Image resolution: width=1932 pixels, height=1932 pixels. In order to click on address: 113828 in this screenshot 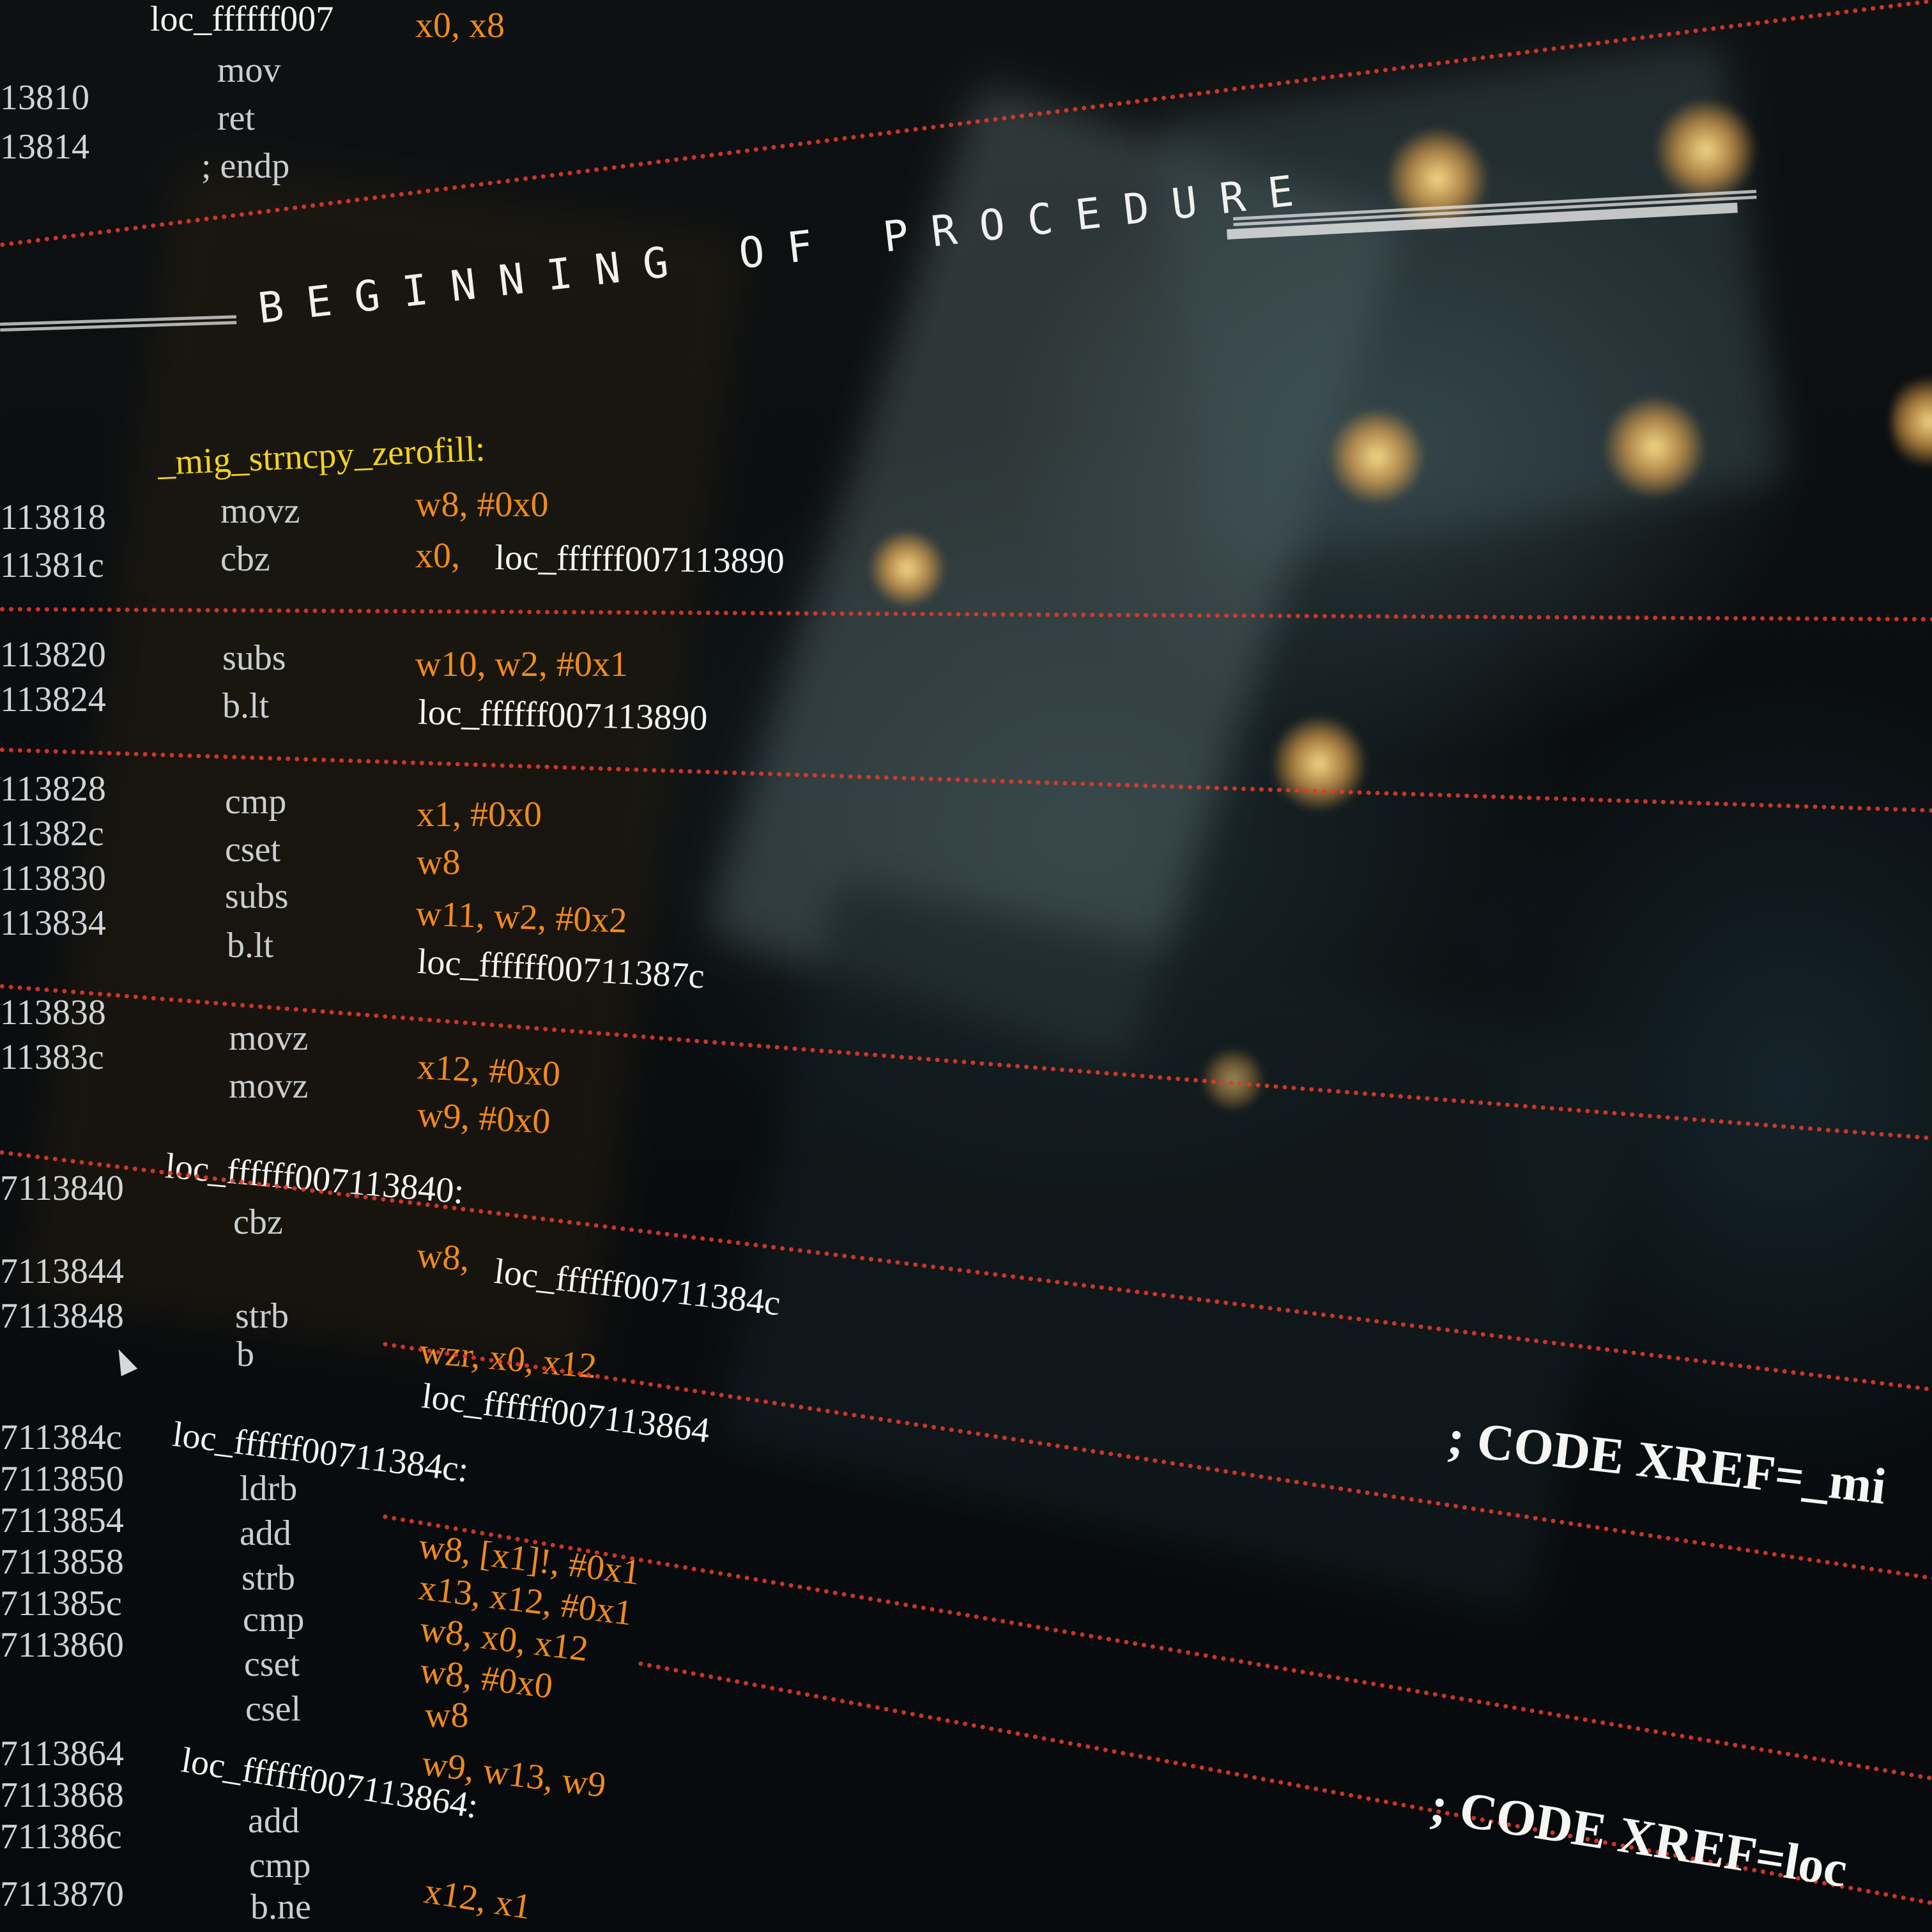, I will do `click(53, 789)`.